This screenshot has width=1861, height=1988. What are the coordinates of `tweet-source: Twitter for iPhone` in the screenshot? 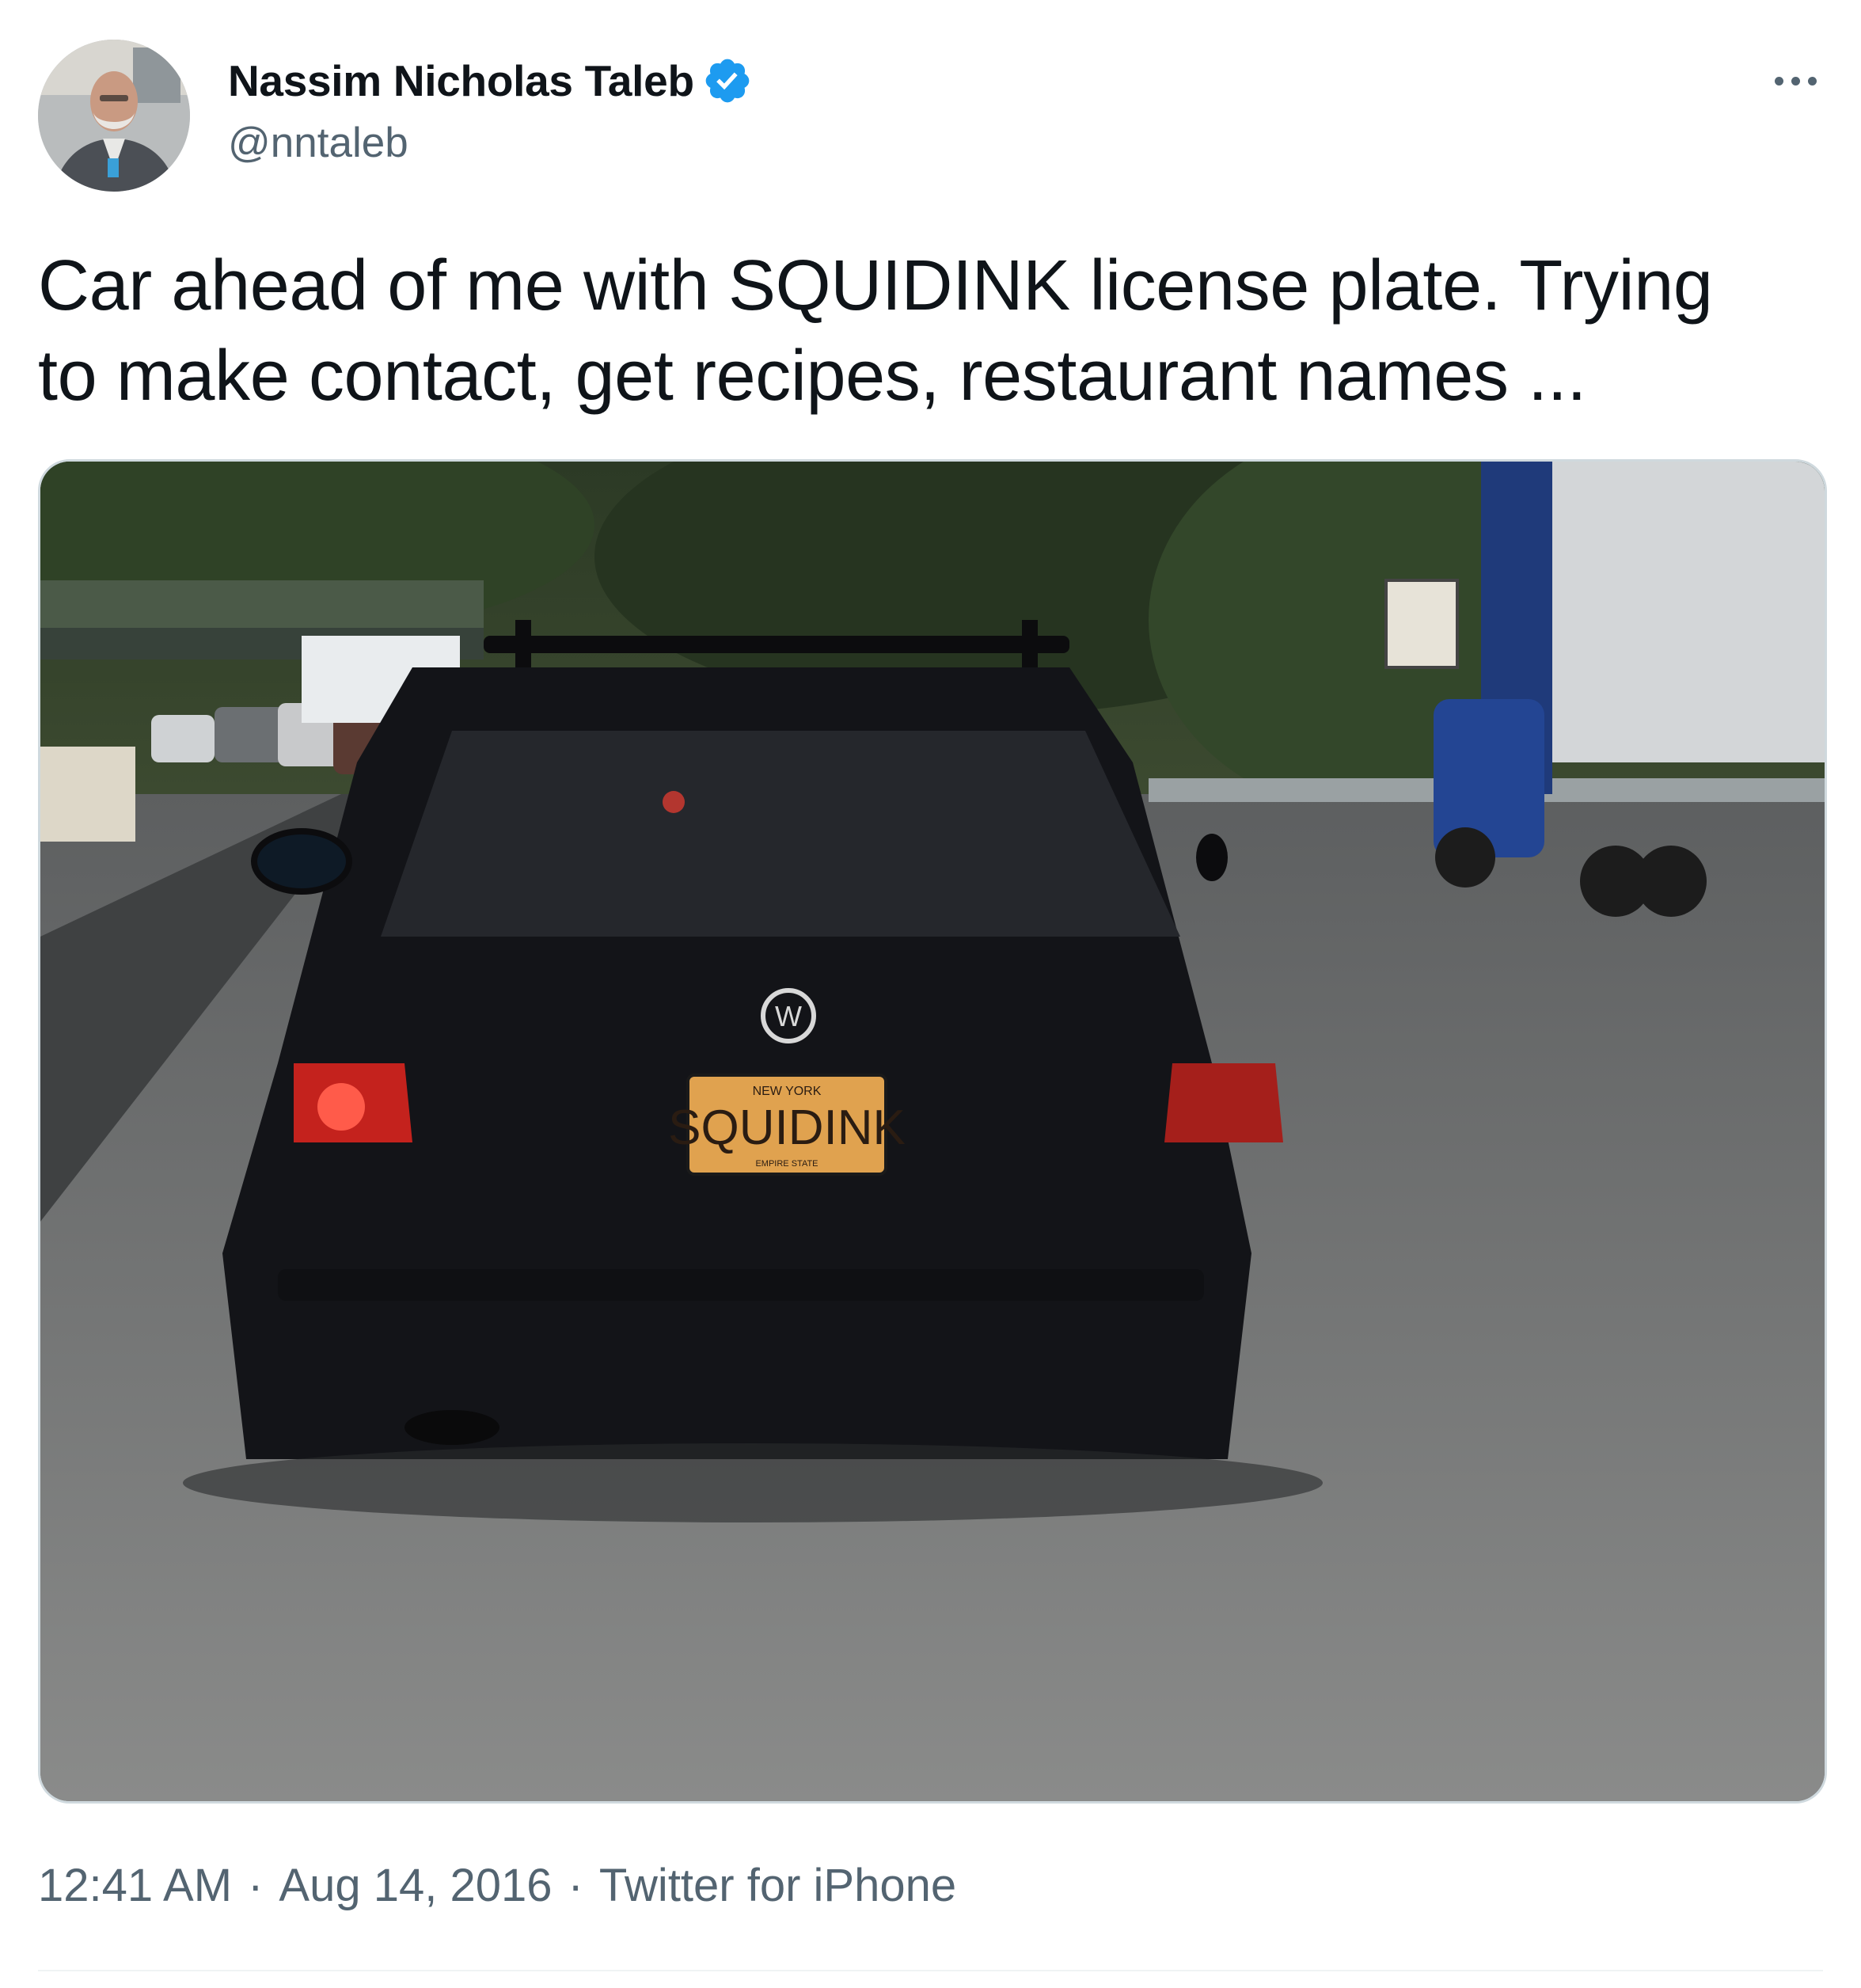 It's located at (778, 1885).